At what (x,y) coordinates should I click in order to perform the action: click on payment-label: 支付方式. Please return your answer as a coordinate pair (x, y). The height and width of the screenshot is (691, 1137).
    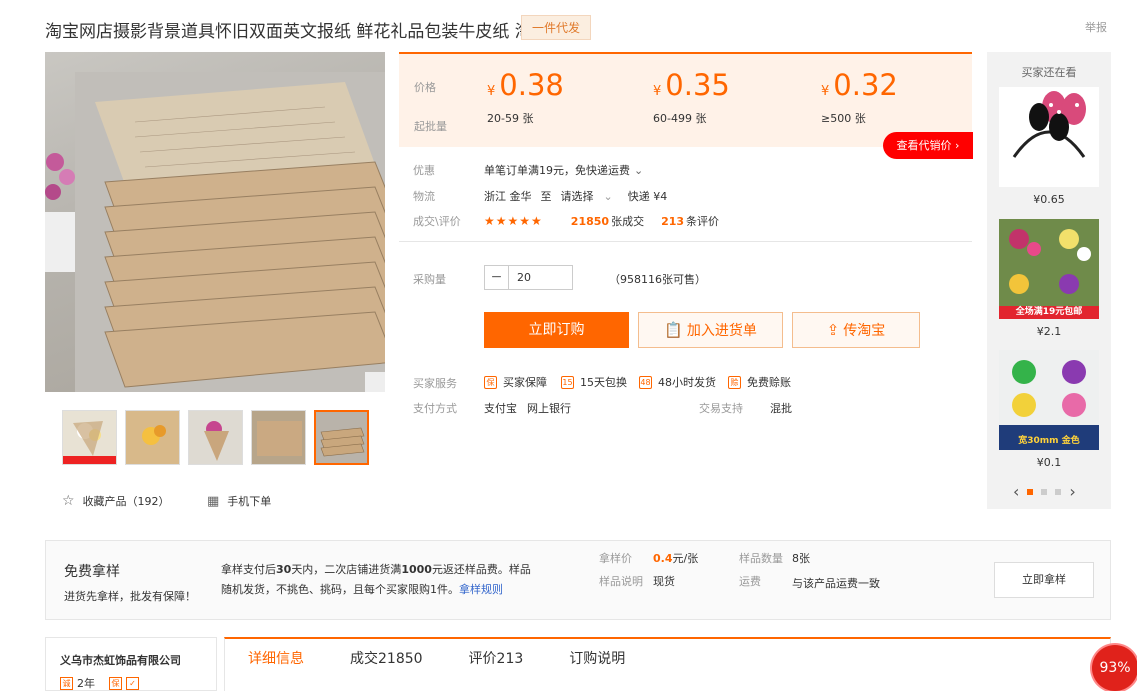
    Looking at the image, I should click on (435, 408).